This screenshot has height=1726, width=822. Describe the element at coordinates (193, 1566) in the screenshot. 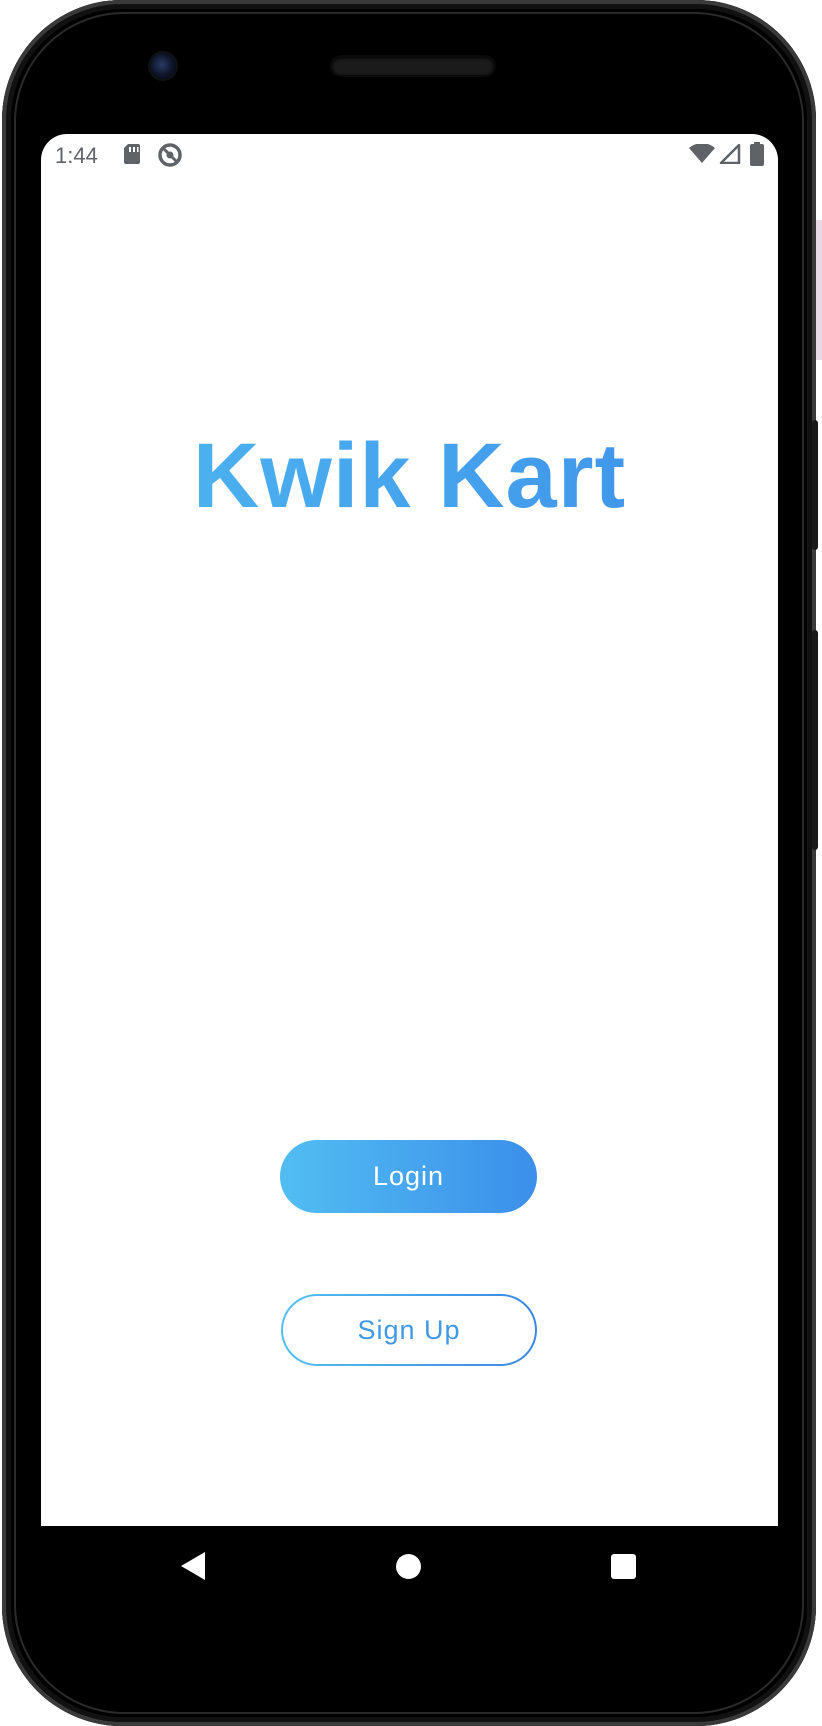

I see `back-icon` at that location.